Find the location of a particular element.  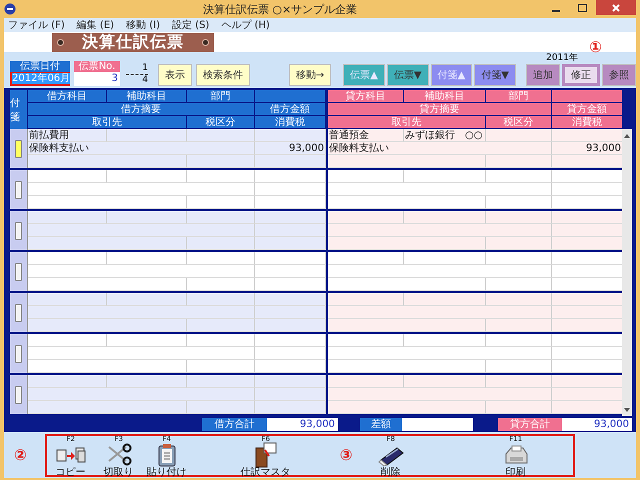

difference-field is located at coordinates (438, 424).